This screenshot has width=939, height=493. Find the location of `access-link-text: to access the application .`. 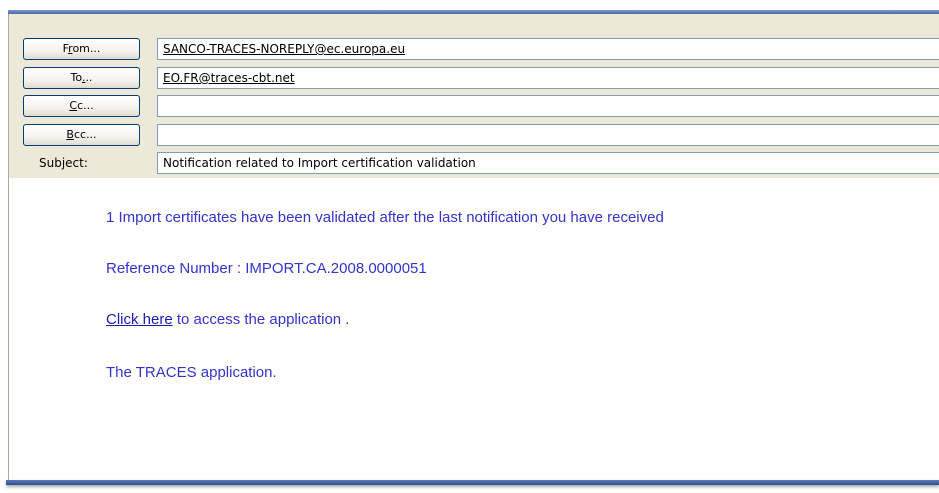

access-link-text: to access the application . is located at coordinates (261, 319).